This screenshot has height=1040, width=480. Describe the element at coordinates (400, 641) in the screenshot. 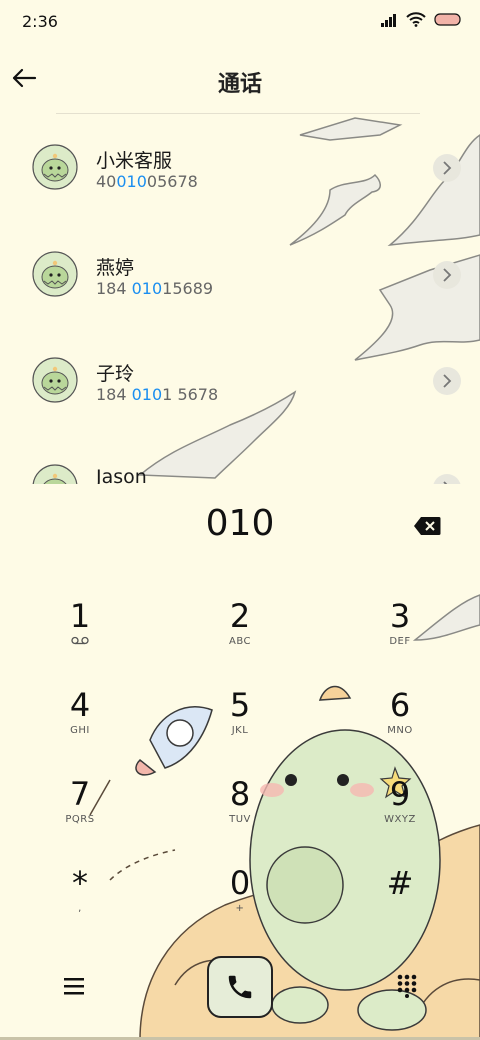

I see `key-sub: DEF` at that location.